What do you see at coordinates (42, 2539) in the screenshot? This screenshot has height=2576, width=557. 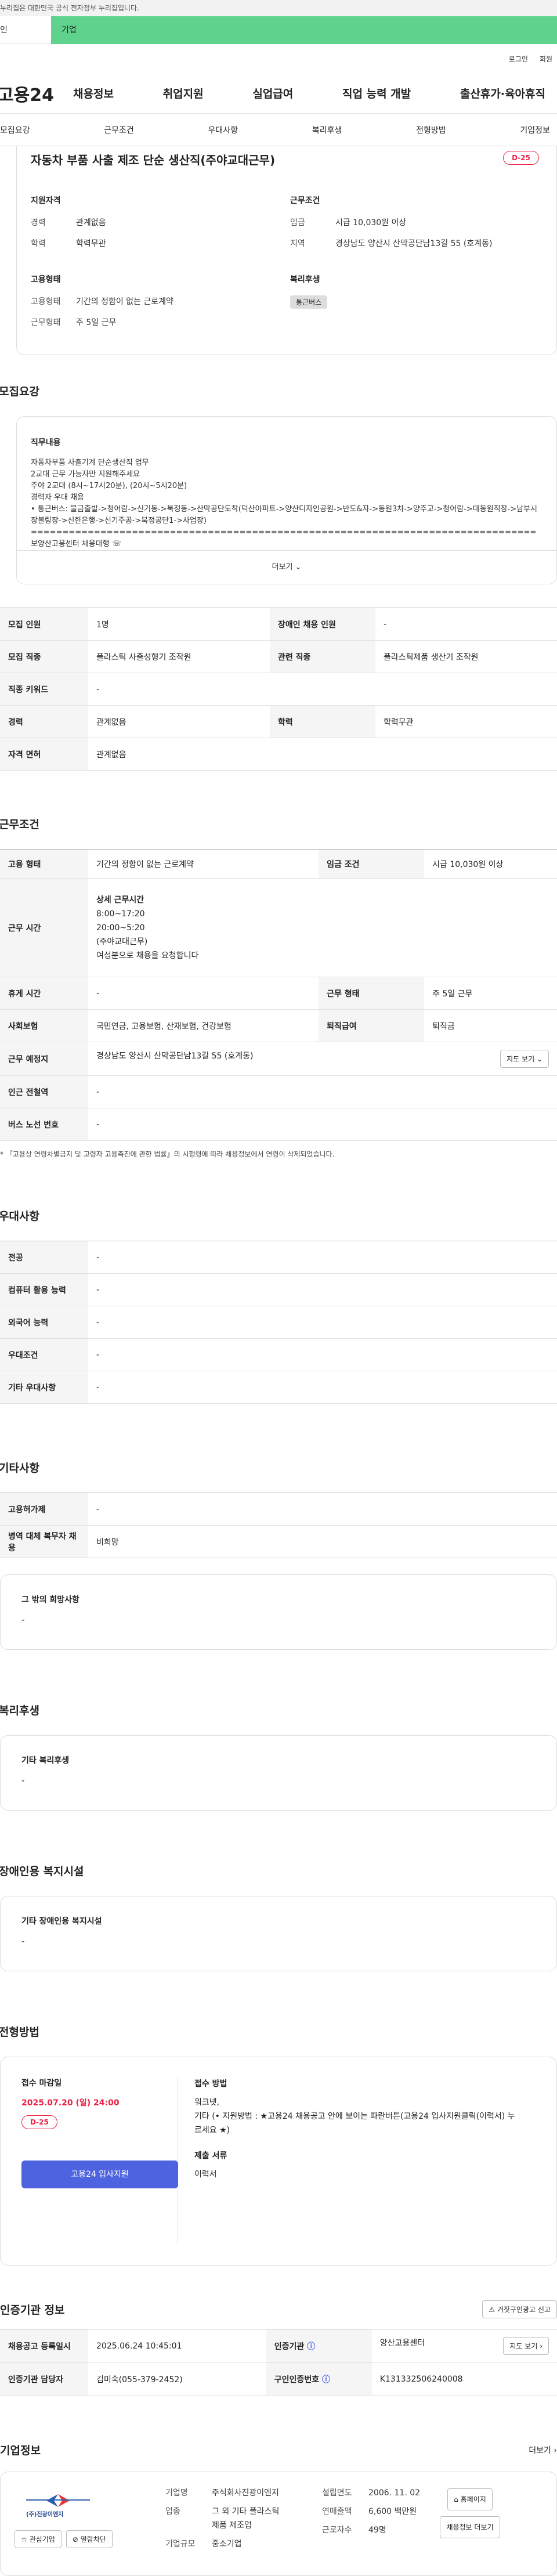 I see `fav-label: 관심기업` at bounding box center [42, 2539].